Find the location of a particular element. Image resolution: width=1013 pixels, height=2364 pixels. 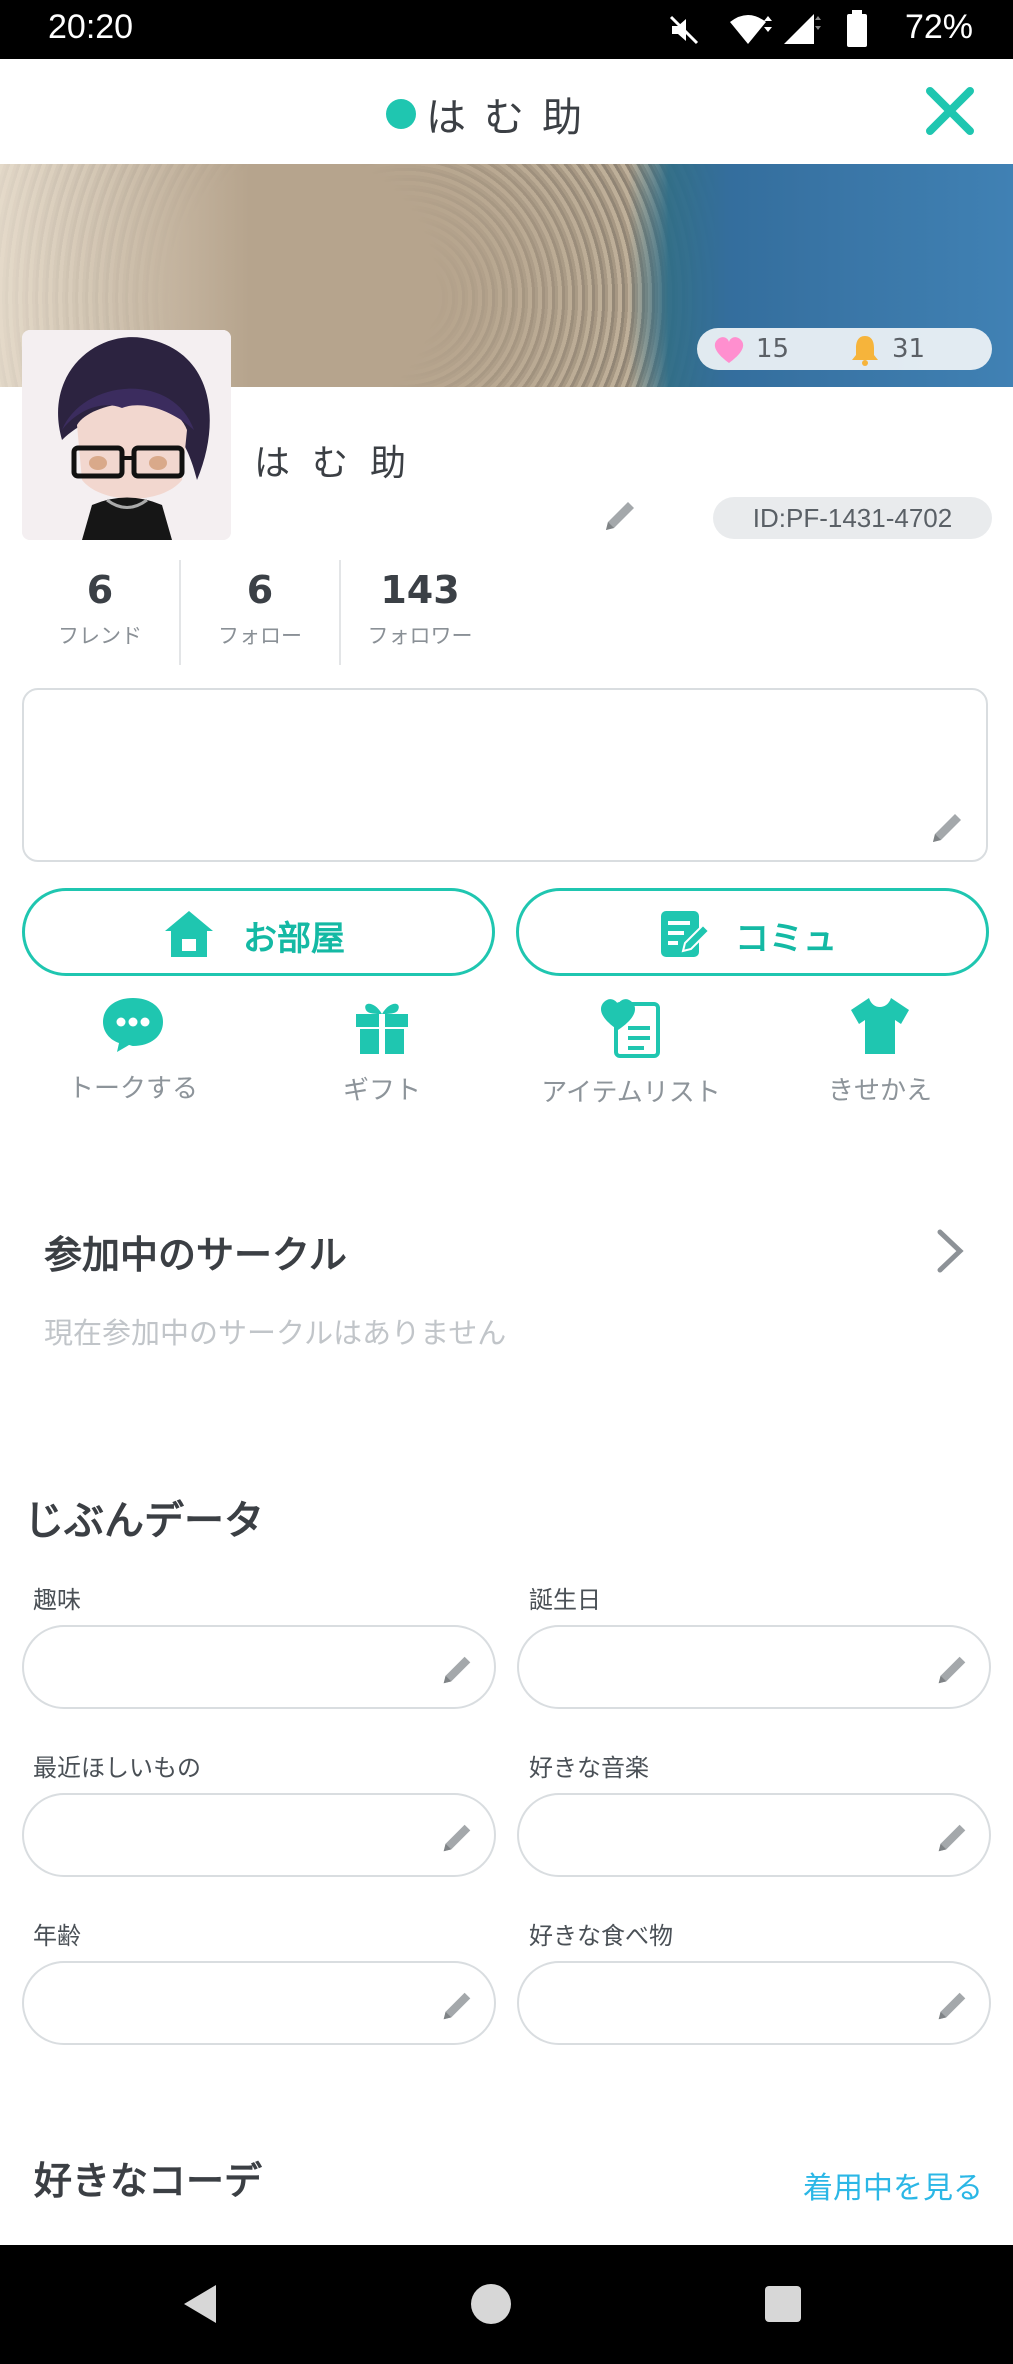

favorite-food-field is located at coordinates (754, 2003).